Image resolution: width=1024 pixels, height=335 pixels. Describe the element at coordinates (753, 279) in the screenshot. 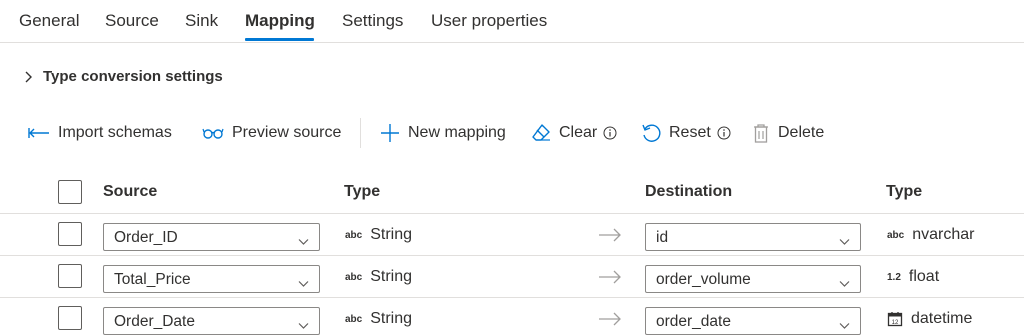

I see `destination-column-dropdown: order_volume` at that location.